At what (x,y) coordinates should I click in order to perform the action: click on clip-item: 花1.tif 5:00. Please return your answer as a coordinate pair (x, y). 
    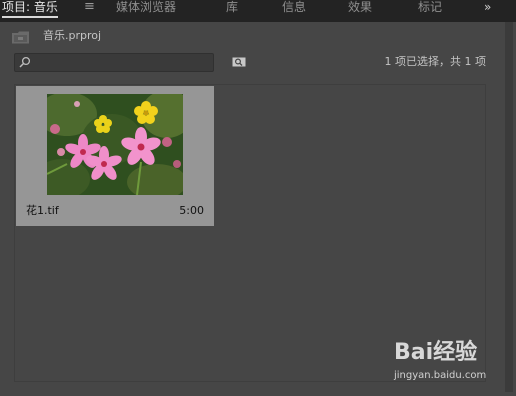
    Looking at the image, I should click on (115, 156).